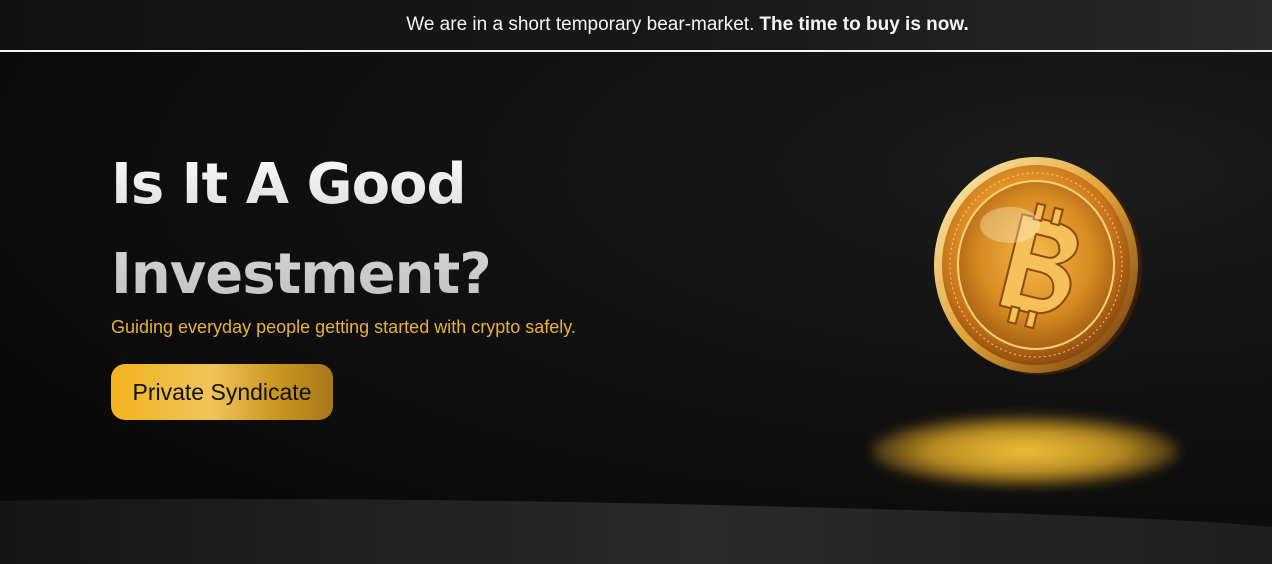 This screenshot has width=1272, height=564. What do you see at coordinates (1036, 266) in the screenshot?
I see `bitcoin-coin-icon` at bounding box center [1036, 266].